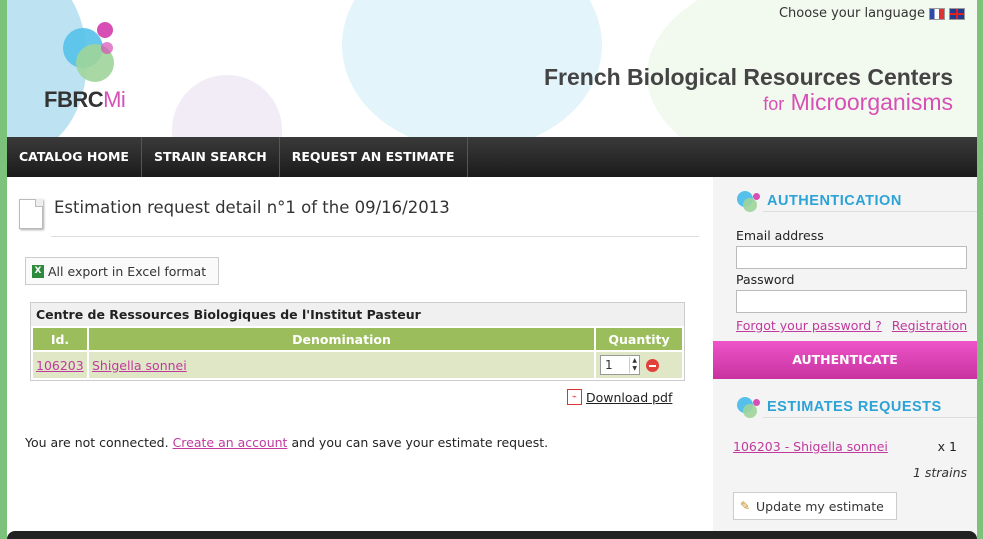 Image resolution: width=983 pixels, height=539 pixels. I want to click on decor-blob, so click(227, 106).